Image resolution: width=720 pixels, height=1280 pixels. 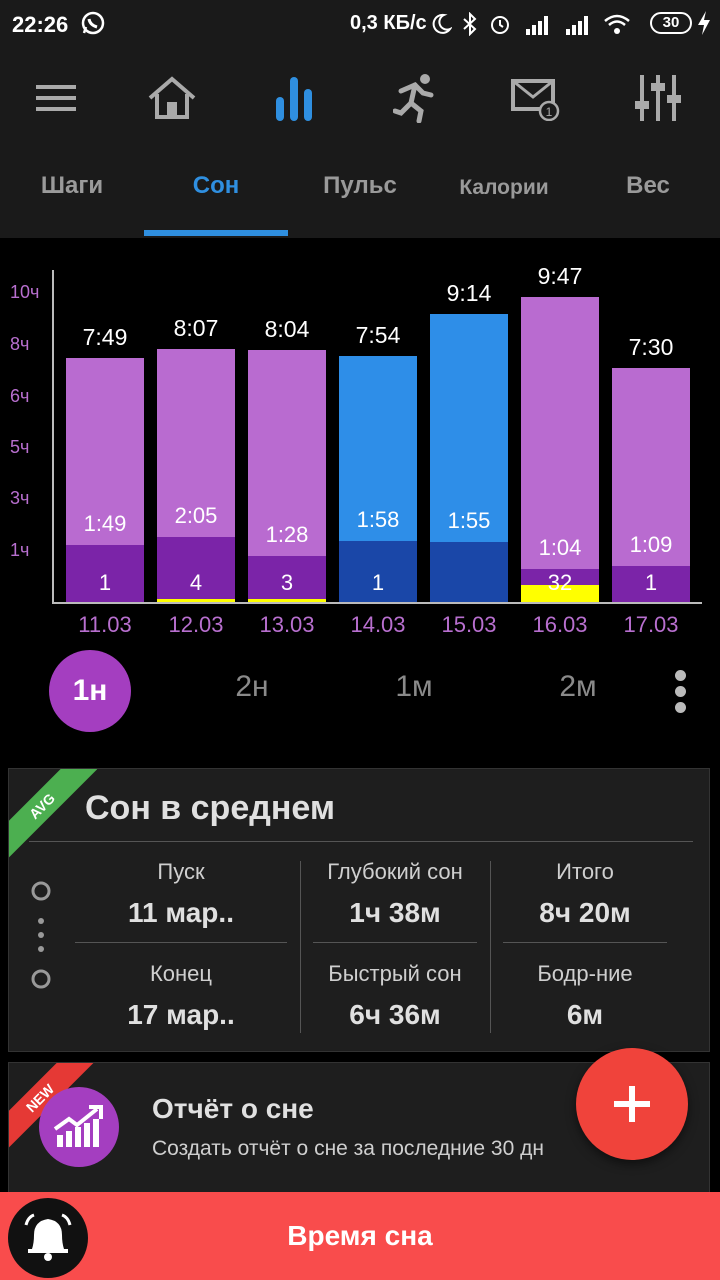 I want to click on y-tick-label: 10ч, so click(x=25, y=292).